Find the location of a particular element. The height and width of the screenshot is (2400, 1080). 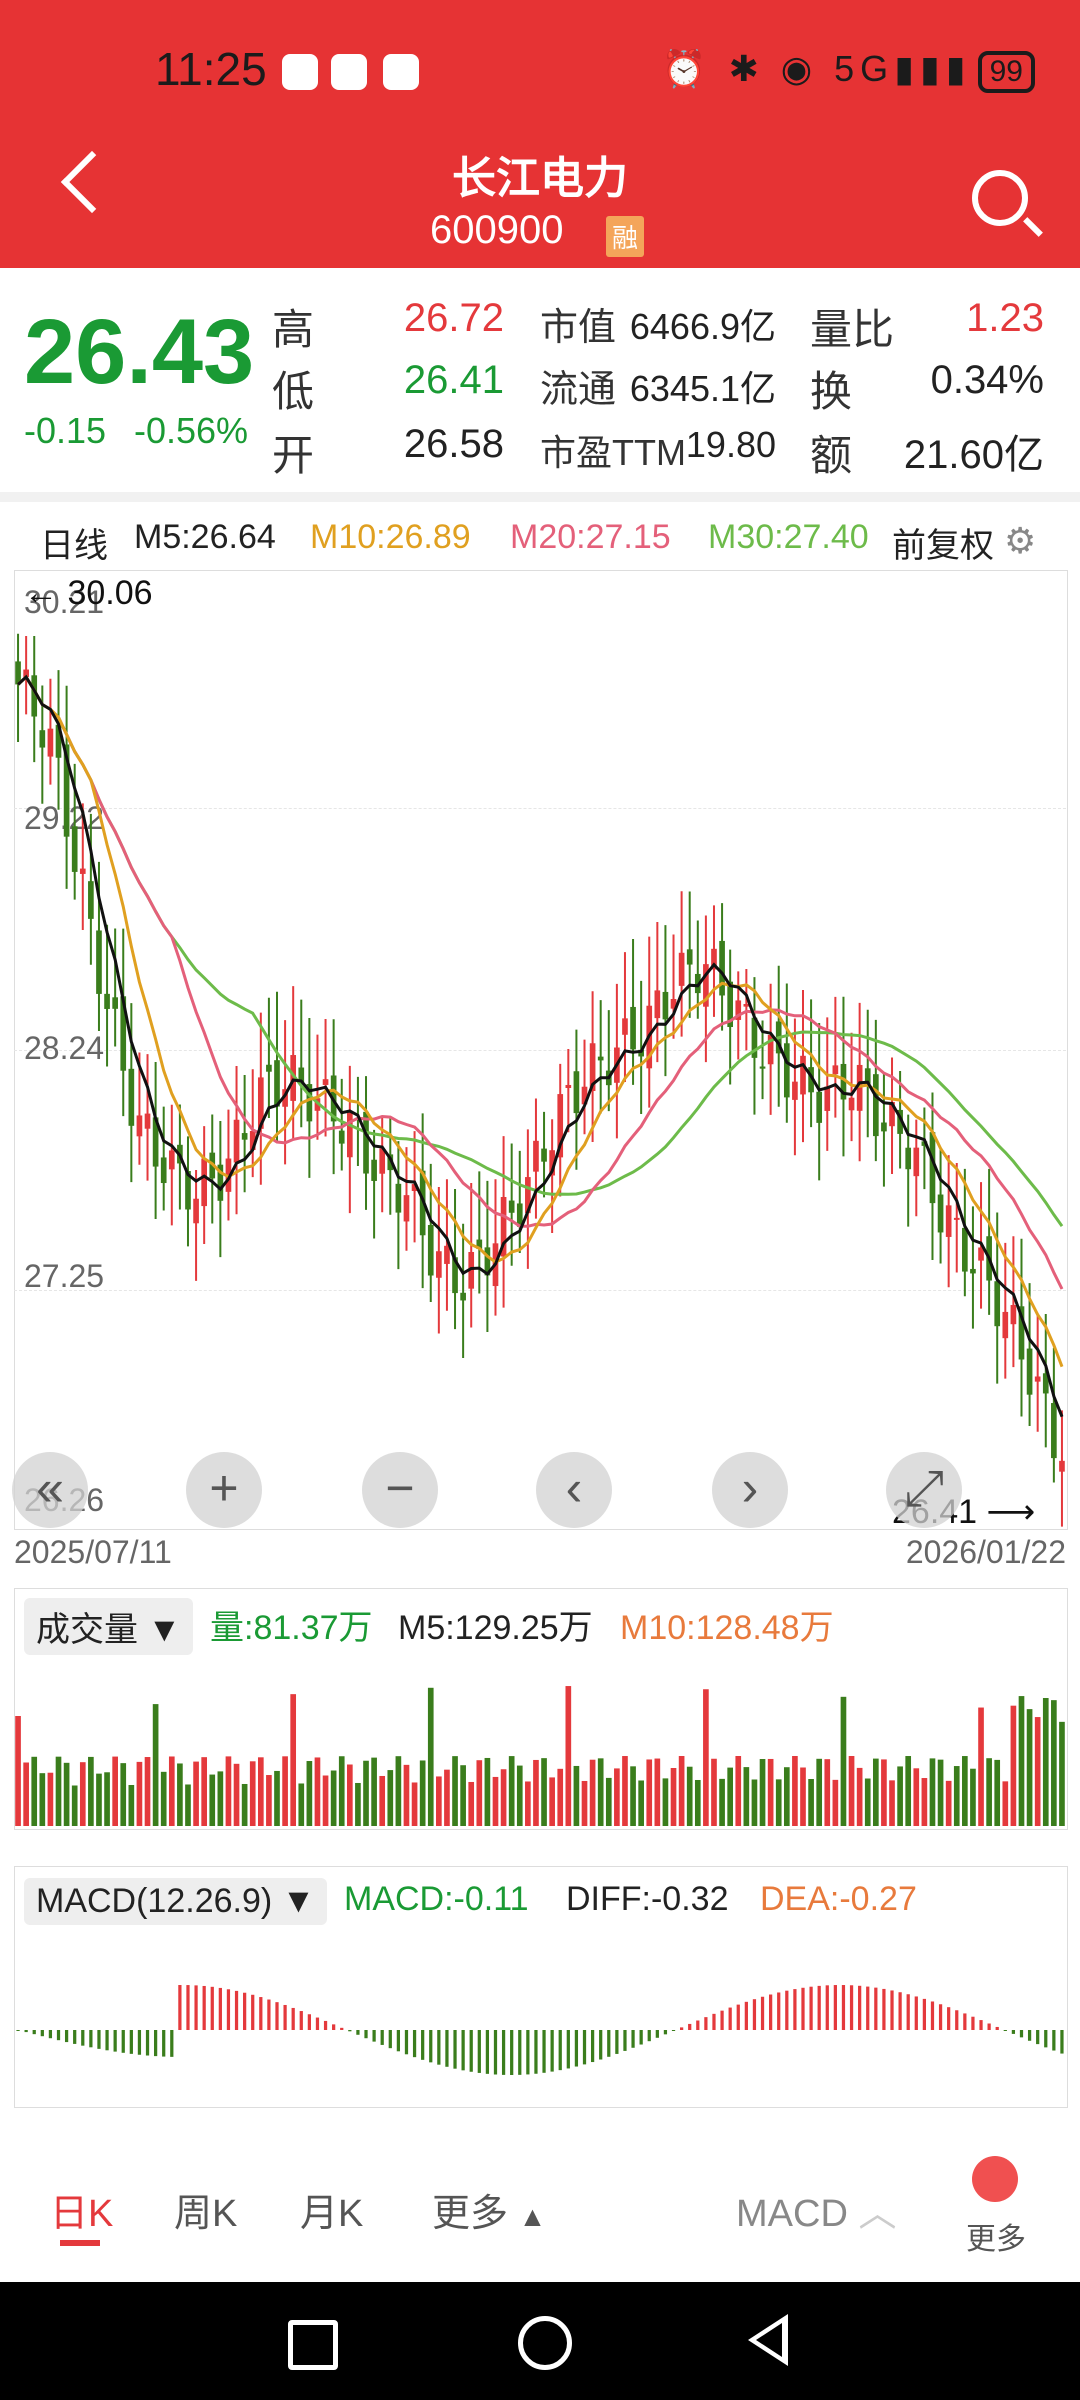

settings-icon: ⚙ is located at coordinates (1020, 541).